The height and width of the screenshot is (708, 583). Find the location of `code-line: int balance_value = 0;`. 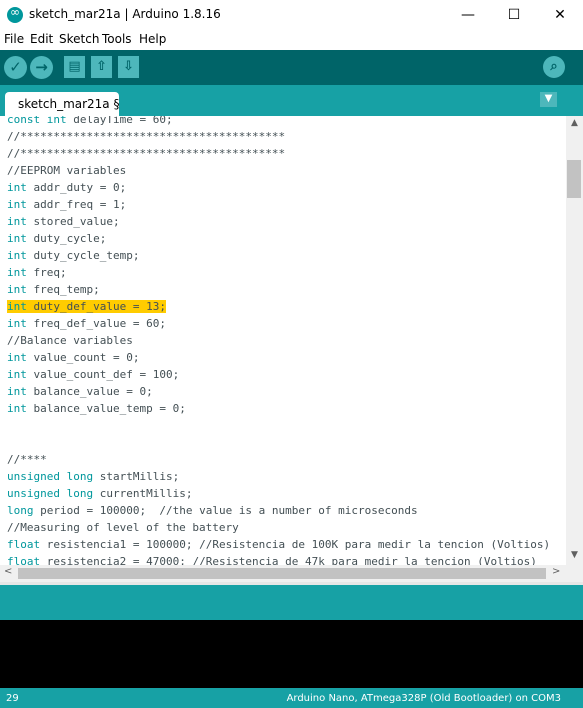

code-line: int balance_value = 0; is located at coordinates (278, 391).